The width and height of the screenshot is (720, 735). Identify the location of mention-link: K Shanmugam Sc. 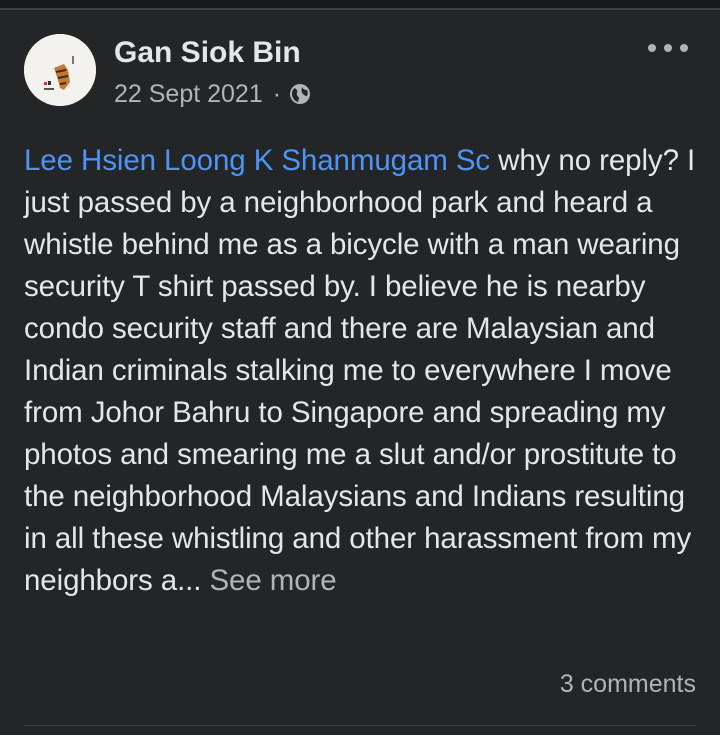
(372, 160).